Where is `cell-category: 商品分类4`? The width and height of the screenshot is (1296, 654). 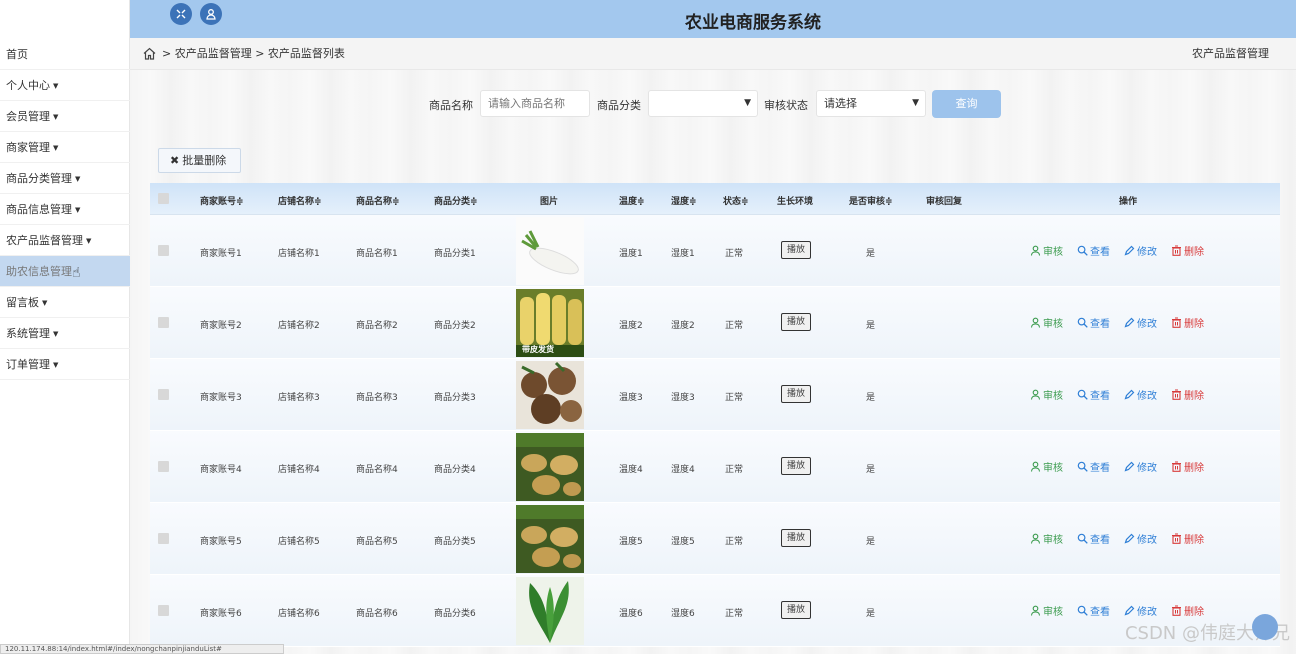 cell-category: 商品分类4 is located at coordinates (455, 470).